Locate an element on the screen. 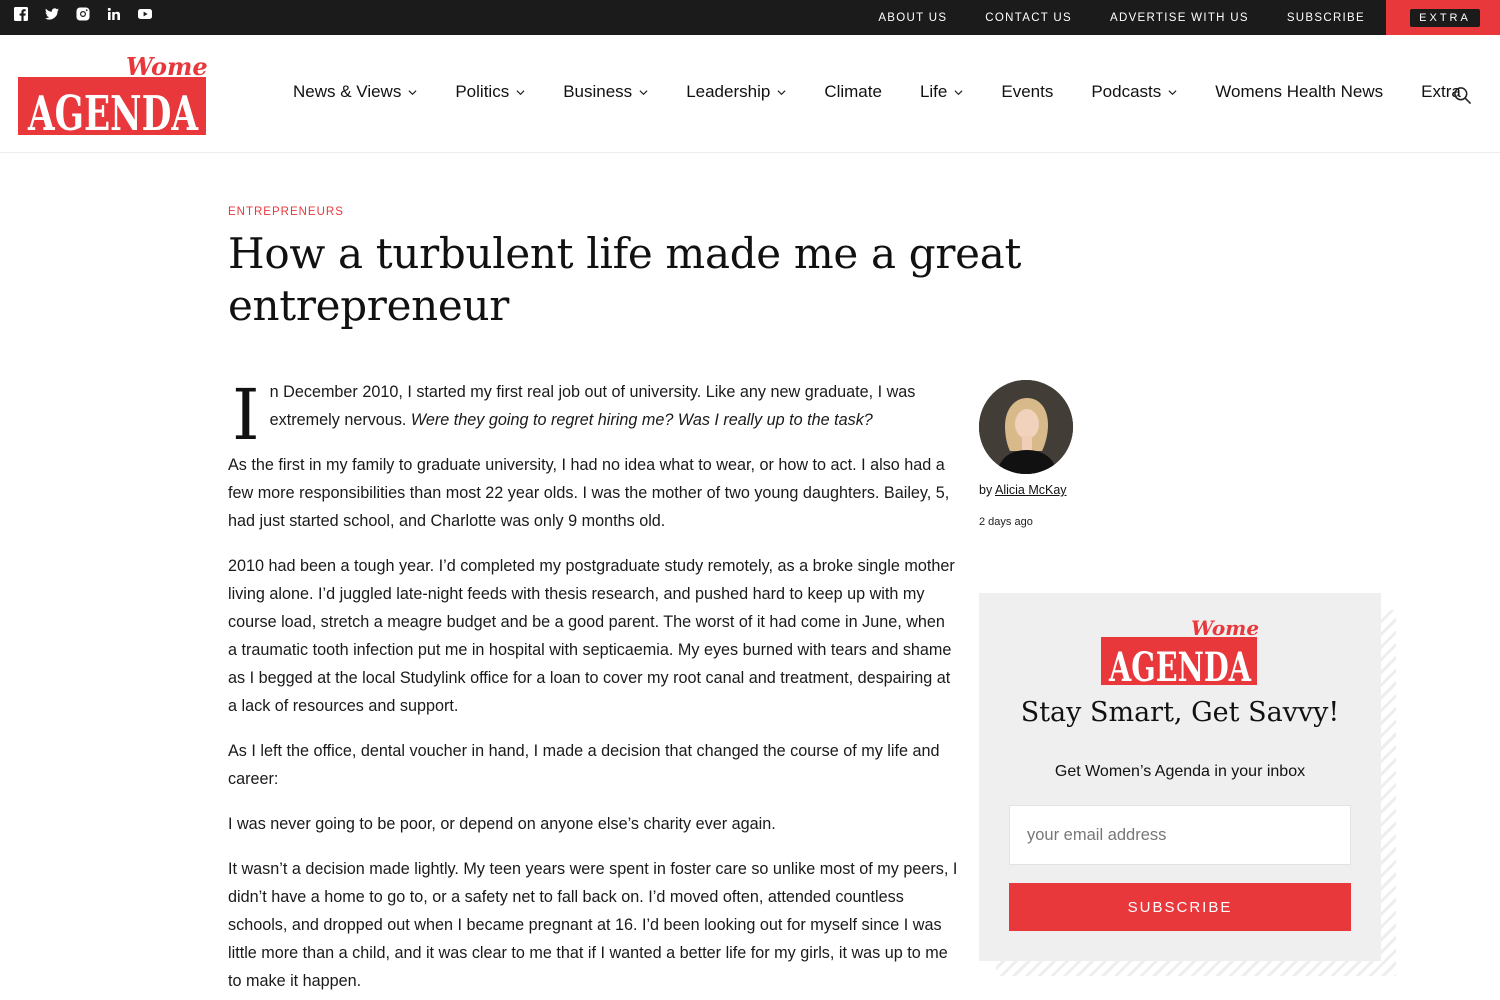 The width and height of the screenshot is (1500, 1000). extra-button: EXTRA is located at coordinates (1443, 17).